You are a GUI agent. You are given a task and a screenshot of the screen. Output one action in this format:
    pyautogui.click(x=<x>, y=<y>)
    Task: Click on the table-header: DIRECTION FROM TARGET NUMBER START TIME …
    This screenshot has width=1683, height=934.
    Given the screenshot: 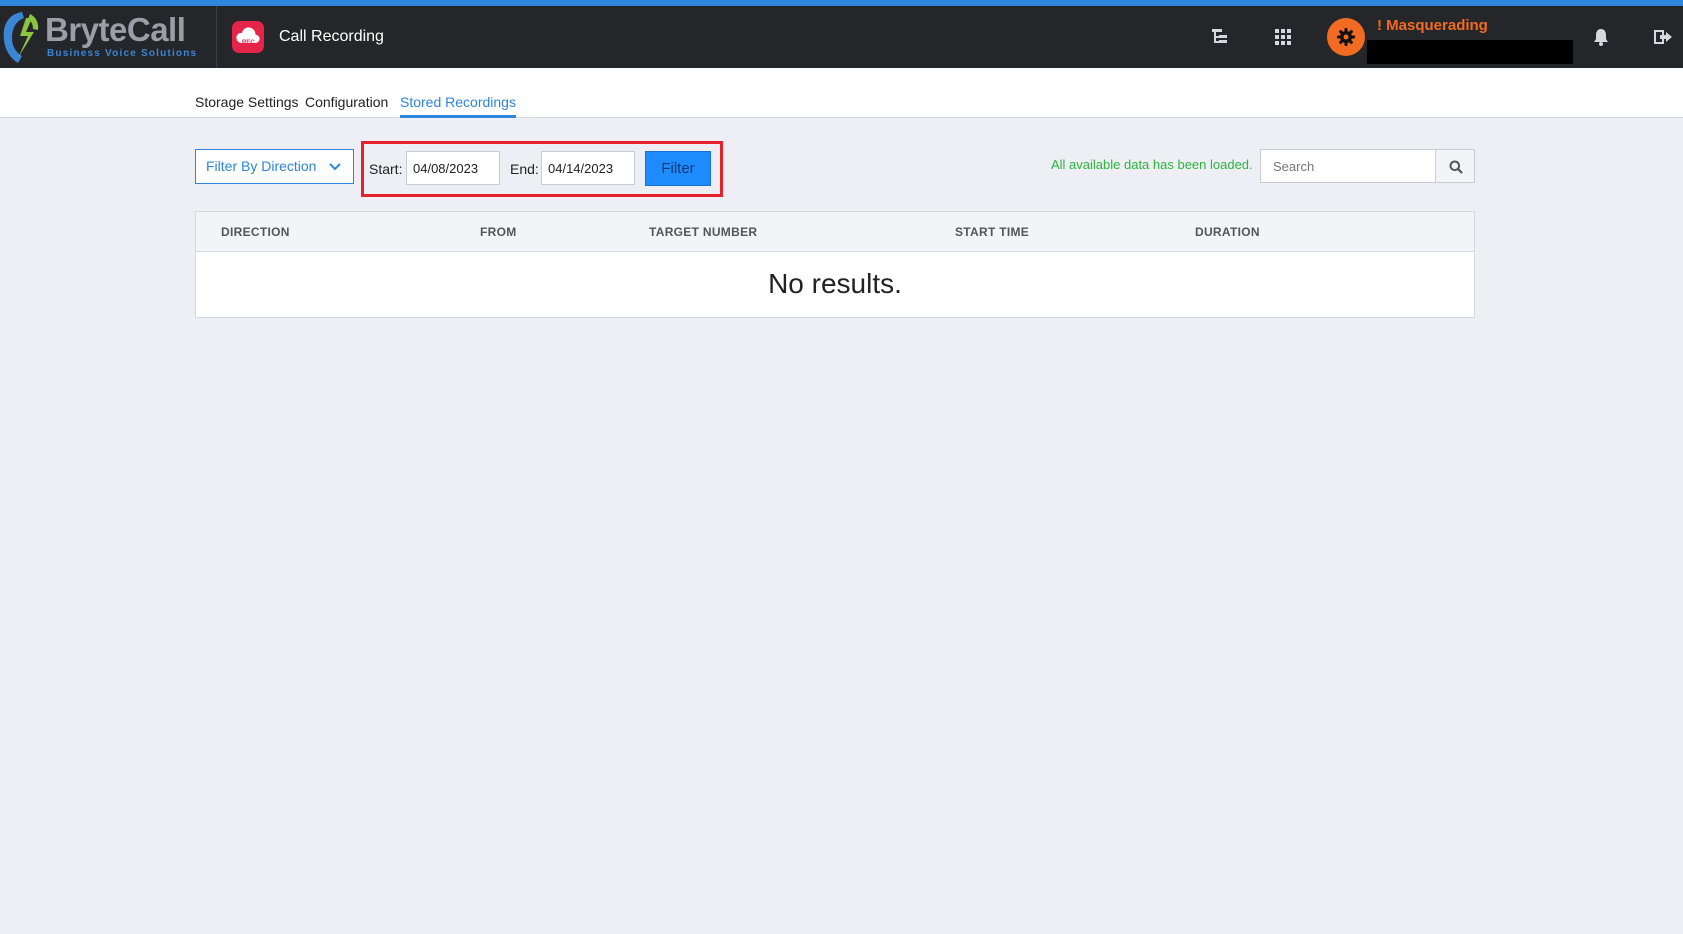 What is the action you would take?
    pyautogui.click(x=835, y=232)
    